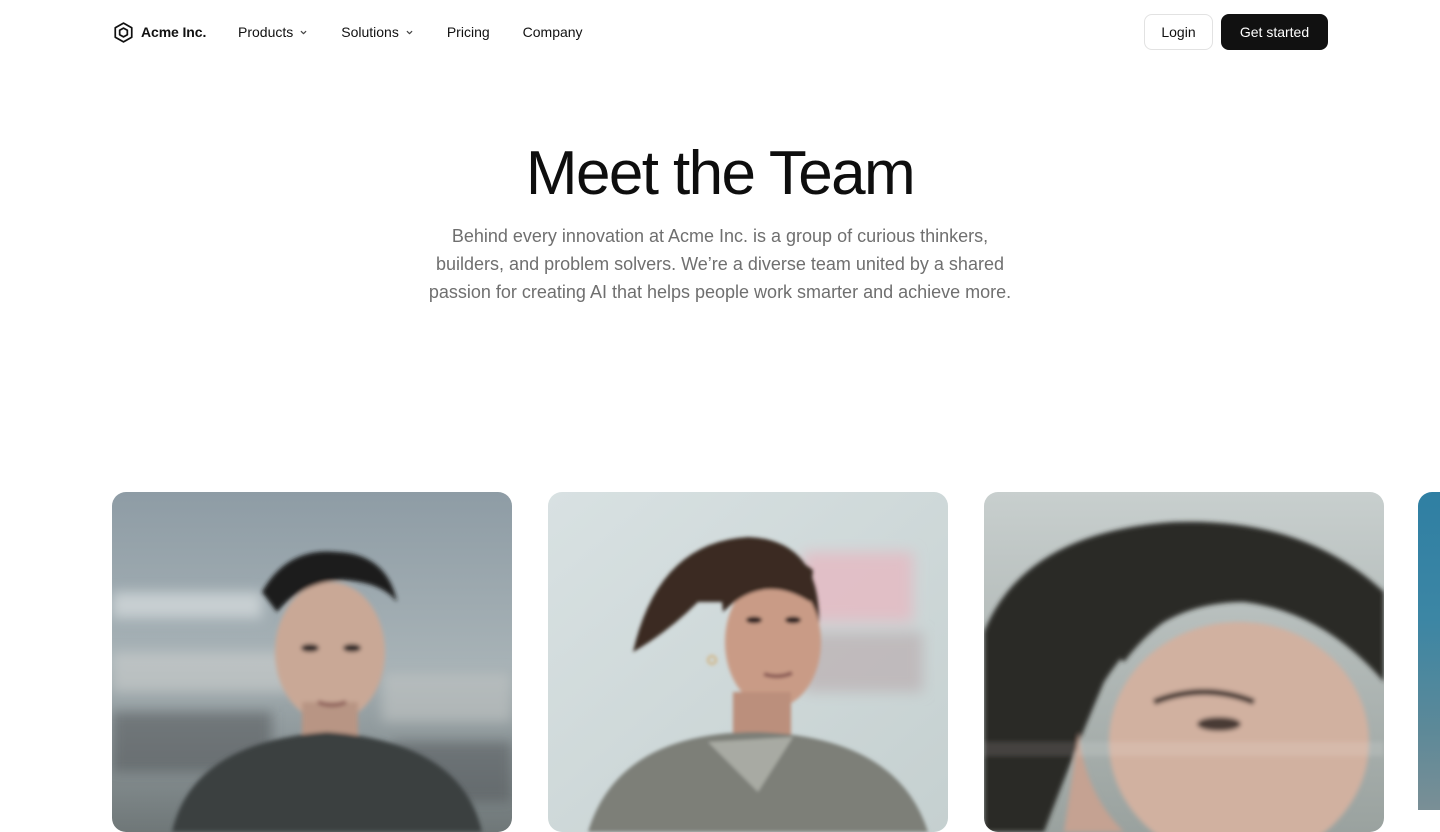 Image resolution: width=1440 pixels, height=832 pixels. Describe the element at coordinates (1274, 32) in the screenshot. I see `get-started-button: Get started` at that location.